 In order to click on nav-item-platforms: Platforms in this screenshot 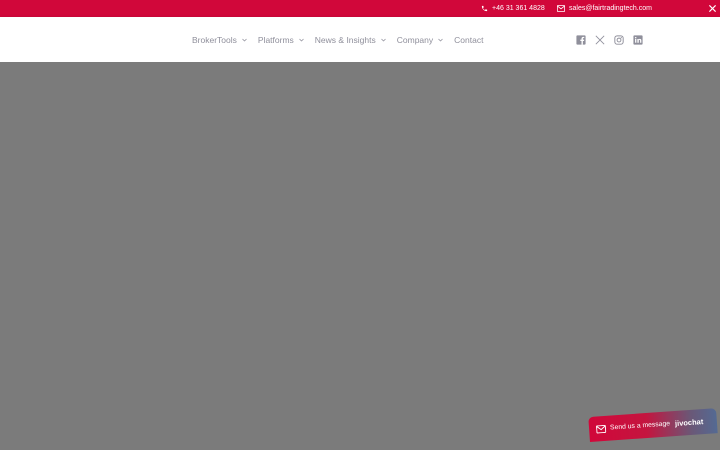, I will do `click(281, 40)`.